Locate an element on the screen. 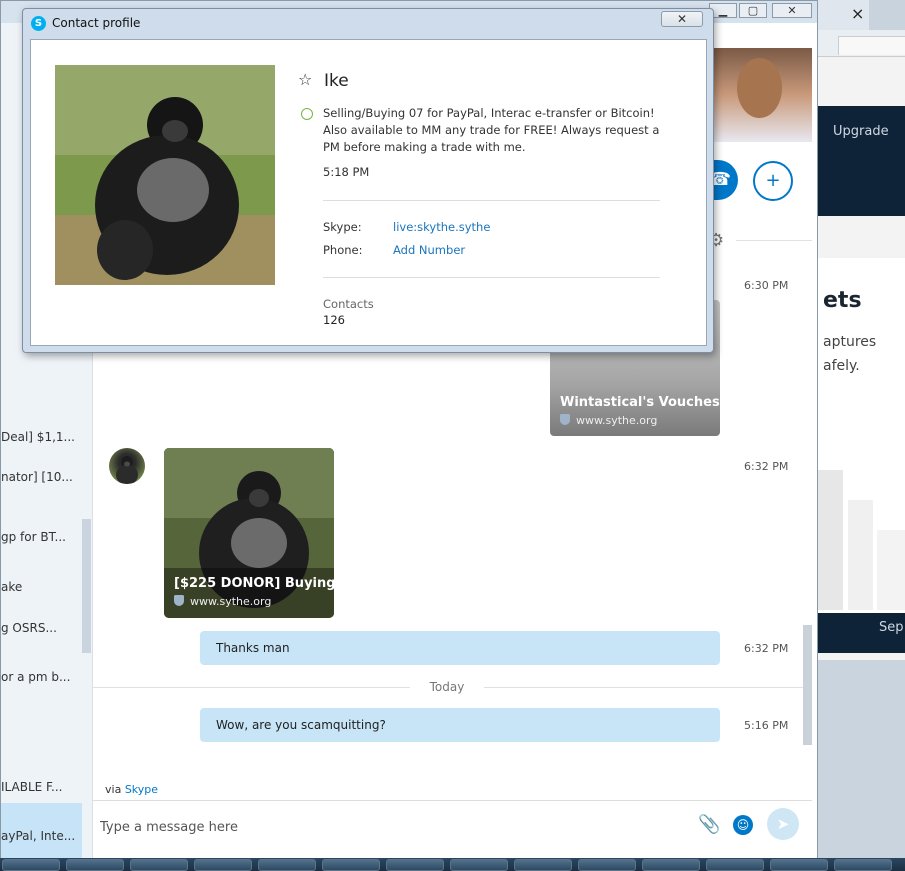 The height and width of the screenshot is (871, 905). favorite-star-icon: ☆ is located at coordinates (305, 79).